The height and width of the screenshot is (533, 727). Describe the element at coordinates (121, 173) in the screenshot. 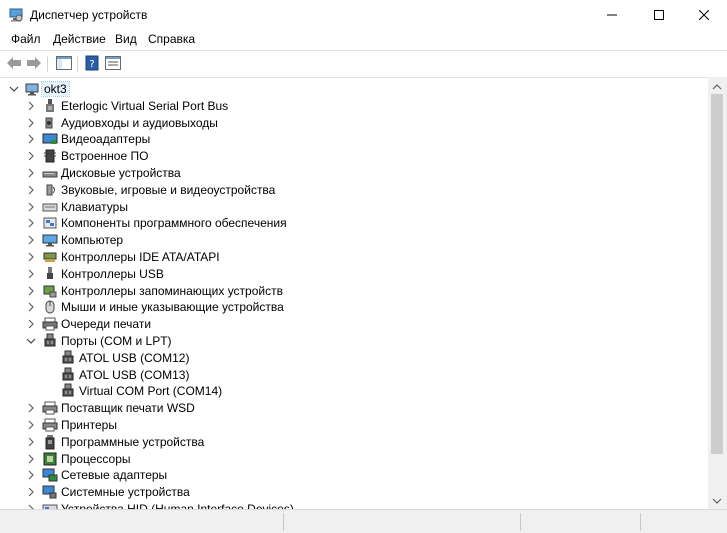

I see `tree-item-label: Дисковые устройства` at that location.